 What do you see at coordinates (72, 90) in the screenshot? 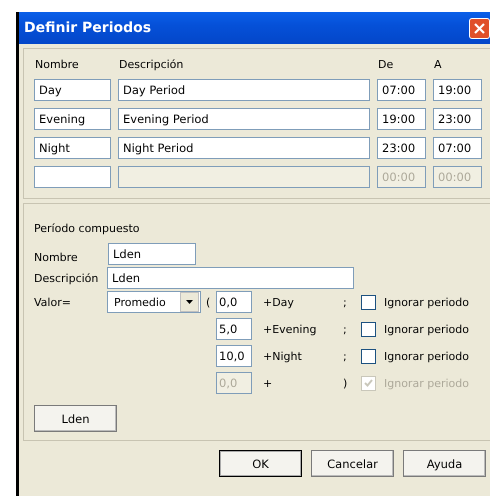
I see `name-field: Day` at bounding box center [72, 90].